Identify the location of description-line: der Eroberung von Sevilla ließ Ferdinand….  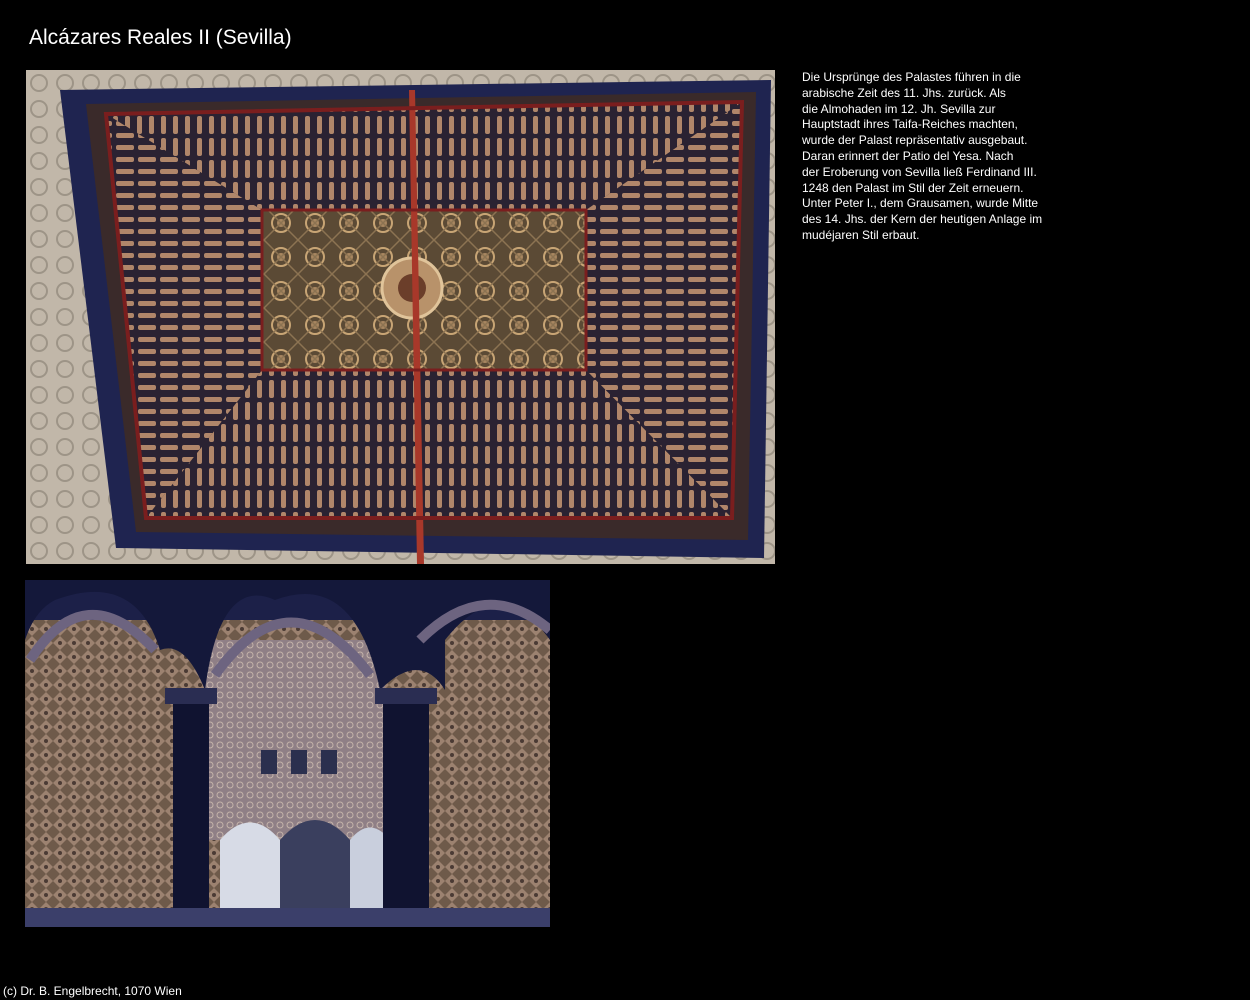
(919, 171).